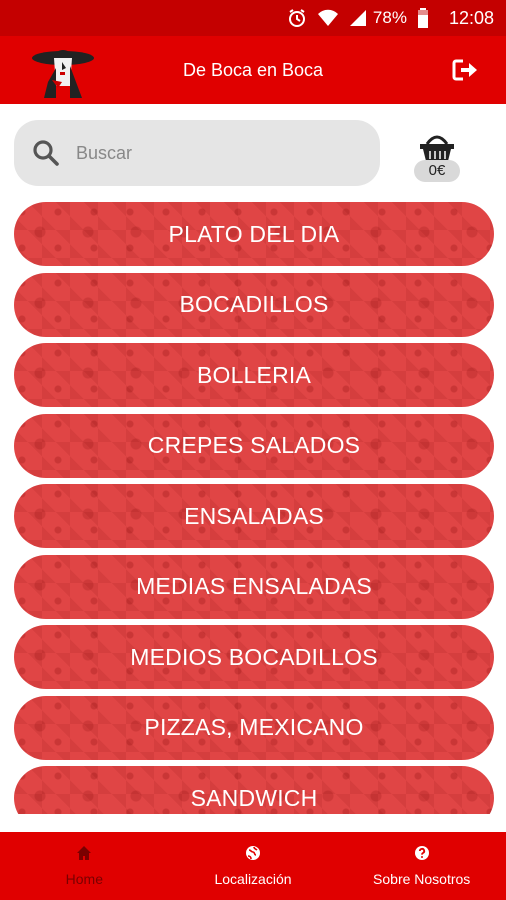  Describe the element at coordinates (465, 70) in the screenshot. I see `logout-icon` at that location.